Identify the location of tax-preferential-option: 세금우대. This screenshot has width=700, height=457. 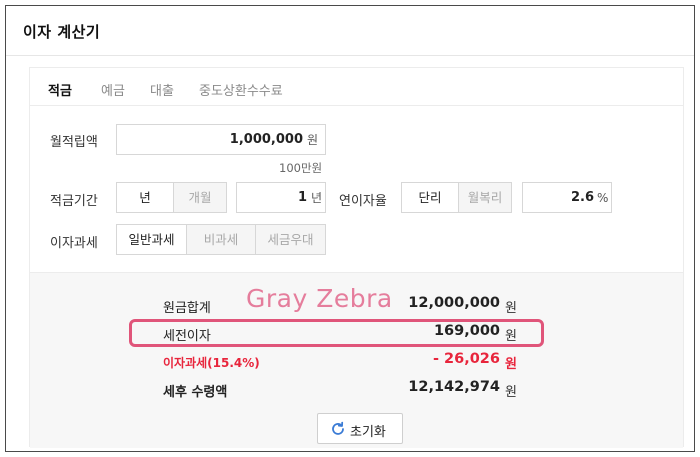
(290, 239).